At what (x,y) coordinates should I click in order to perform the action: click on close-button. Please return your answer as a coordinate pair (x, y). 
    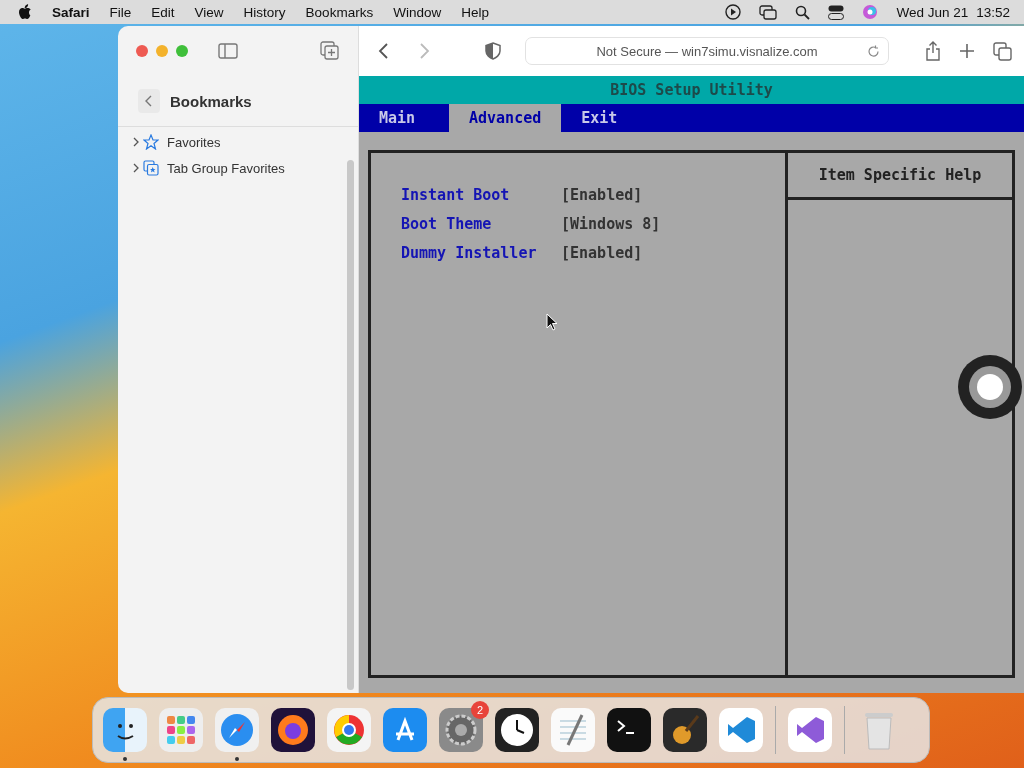
    Looking at the image, I should click on (142, 51).